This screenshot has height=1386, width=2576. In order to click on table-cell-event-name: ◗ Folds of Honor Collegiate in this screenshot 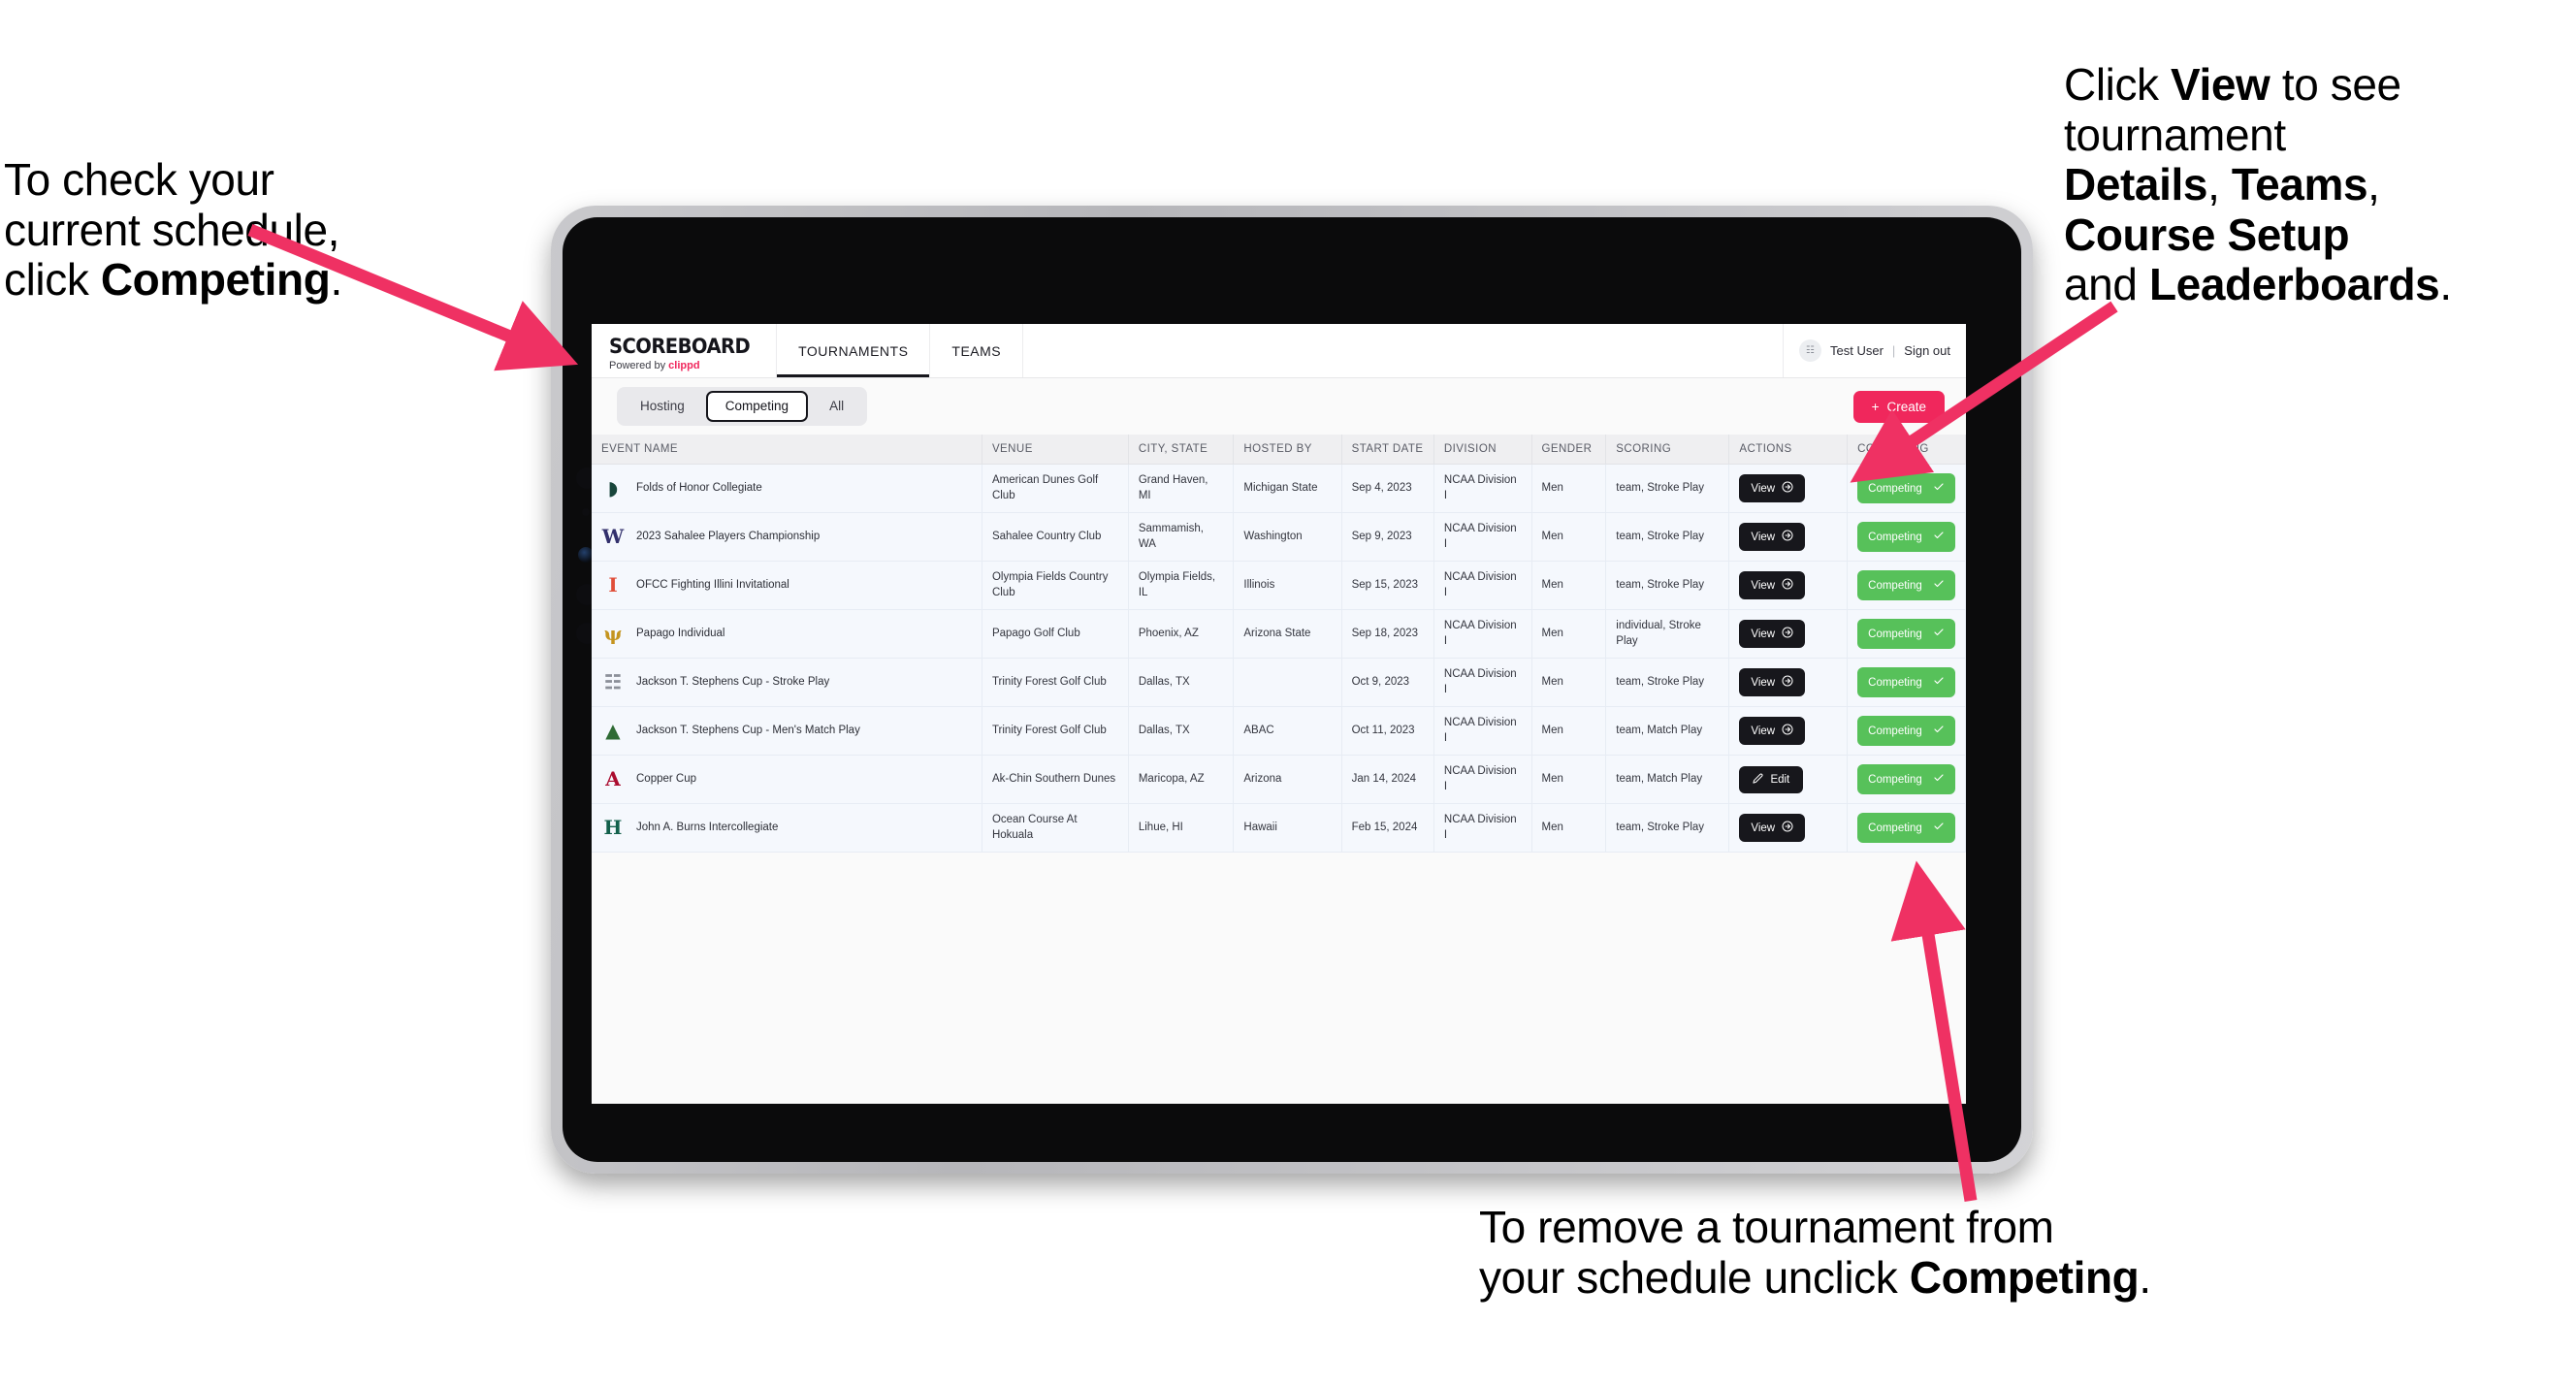, I will do `click(787, 488)`.